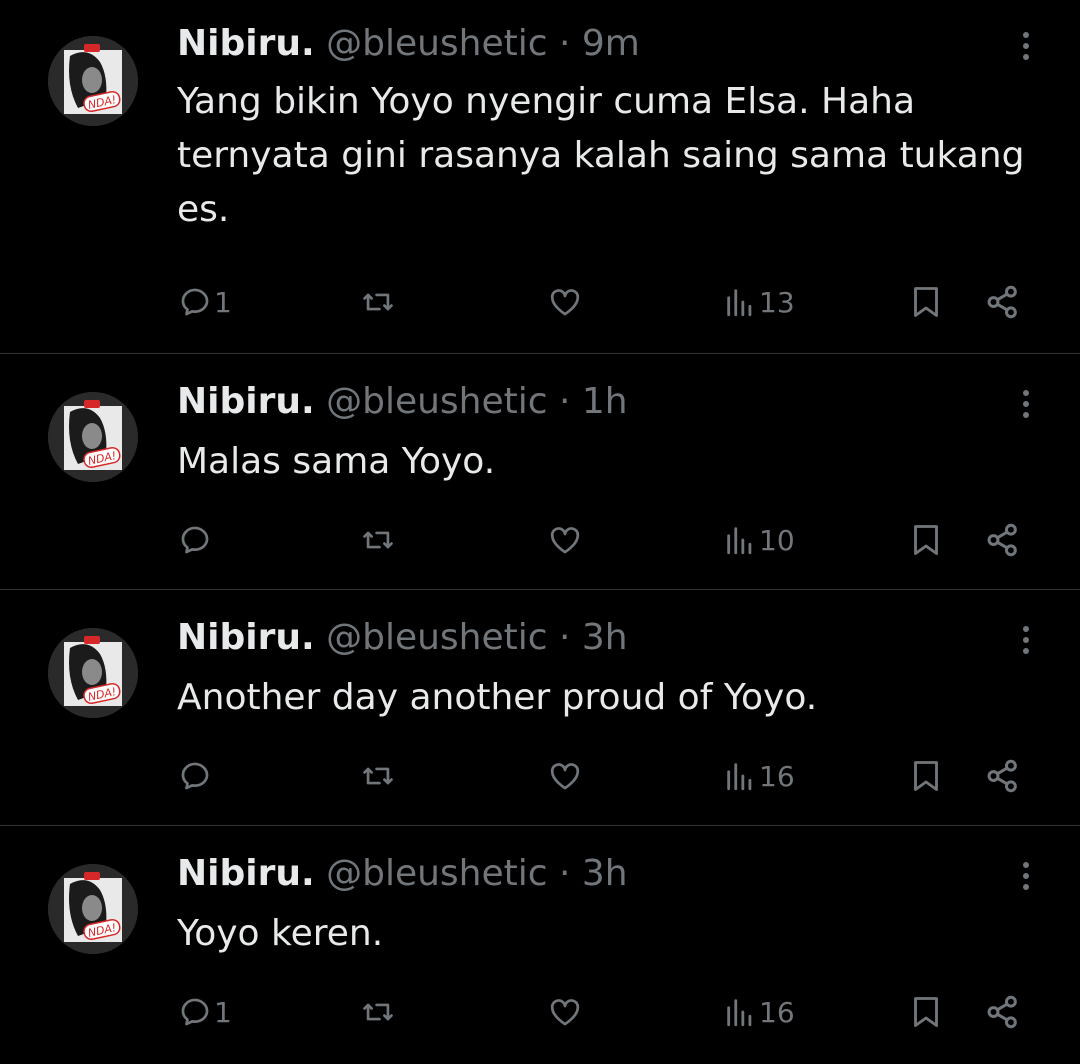 The width and height of the screenshot is (1080, 1064). Describe the element at coordinates (280, 933) in the screenshot. I see `tweet-text: Yoyo keren.` at that location.